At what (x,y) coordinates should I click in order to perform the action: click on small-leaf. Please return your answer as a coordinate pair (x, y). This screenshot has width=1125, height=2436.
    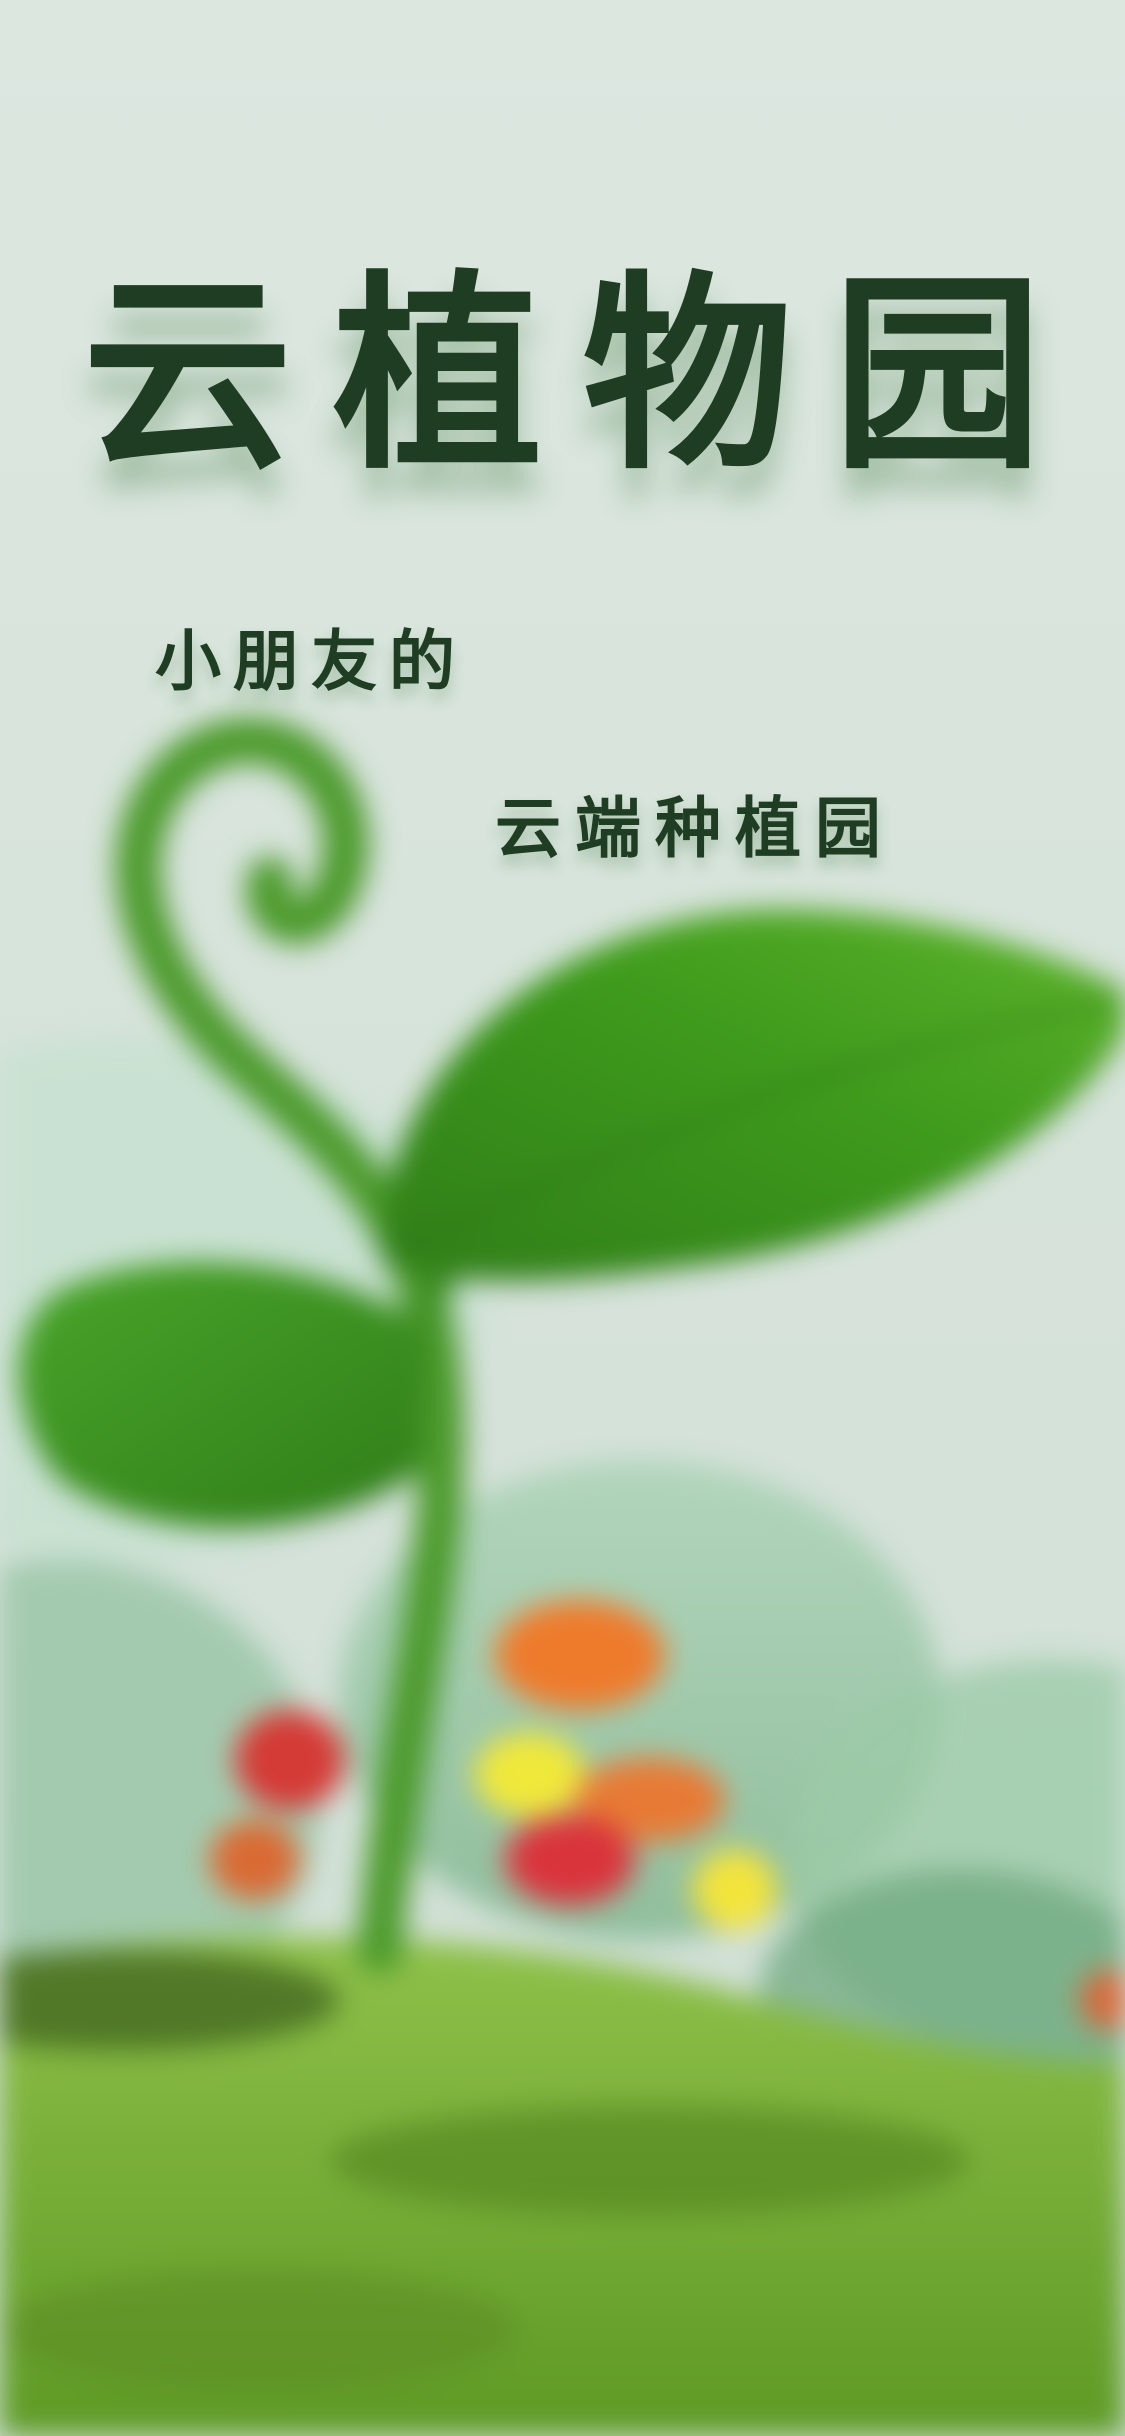
    Looking at the image, I should click on (224, 1395).